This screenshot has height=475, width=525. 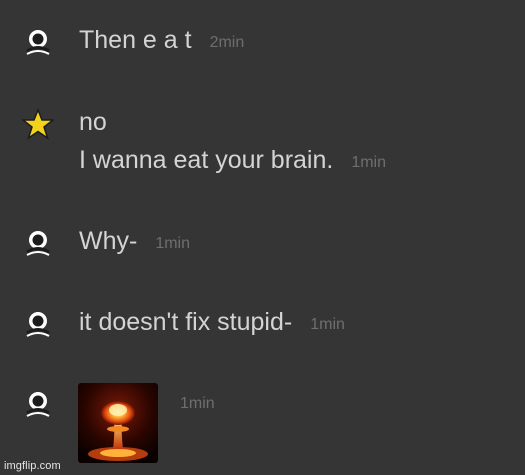 I want to click on message-text-line: Why-, so click(x=108, y=241).